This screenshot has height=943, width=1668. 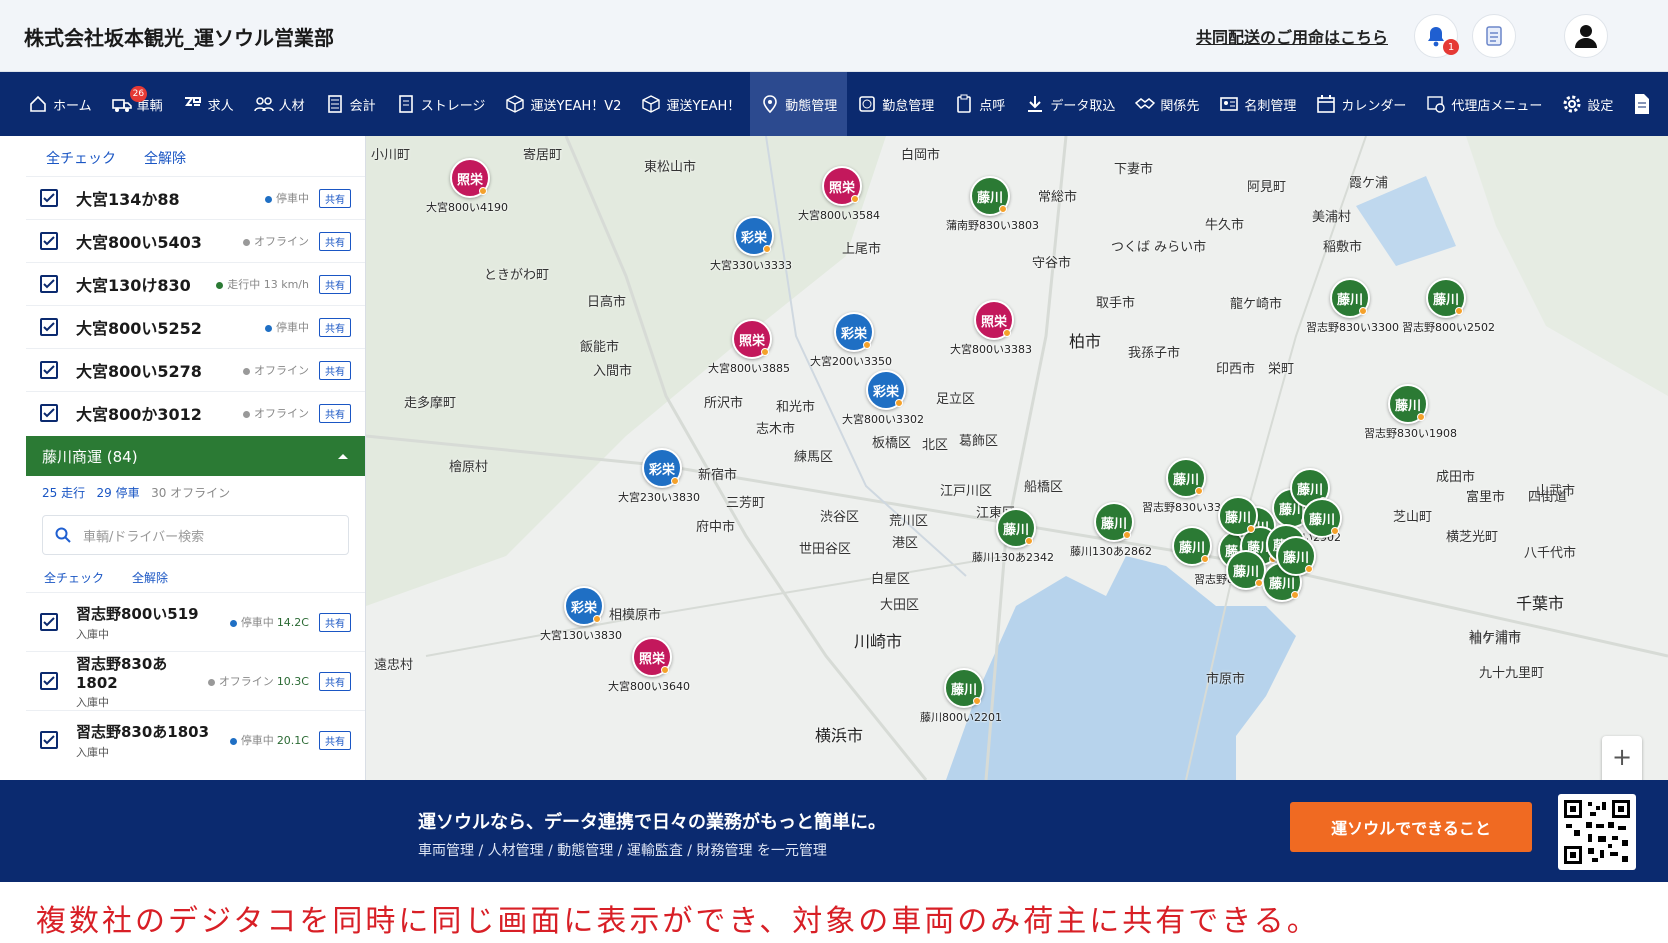 What do you see at coordinates (1145, 103) in the screenshot?
I see `handshake-icon` at bounding box center [1145, 103].